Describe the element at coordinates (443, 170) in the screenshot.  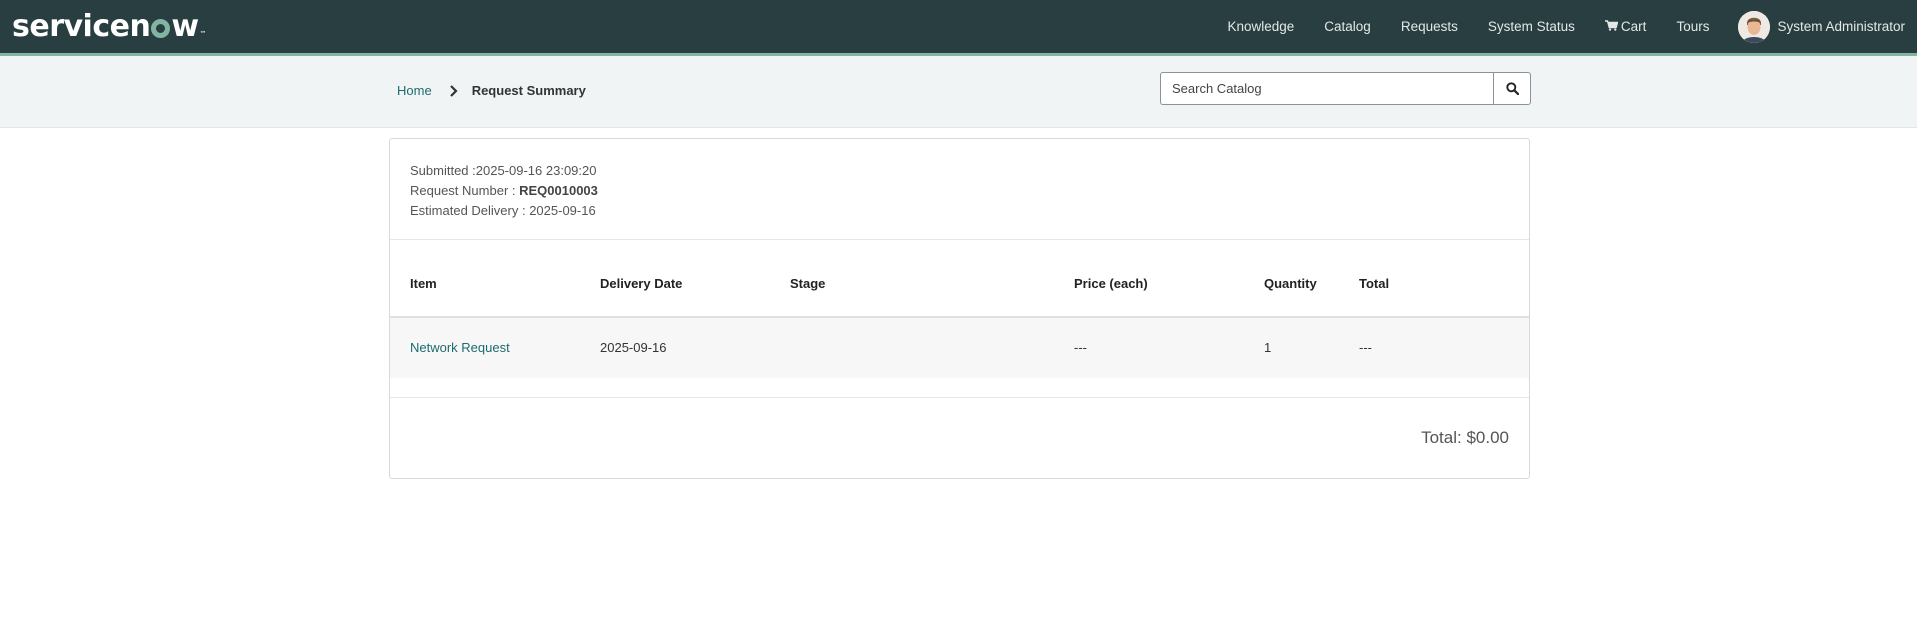
I see `submitted-label: Submitted :` at that location.